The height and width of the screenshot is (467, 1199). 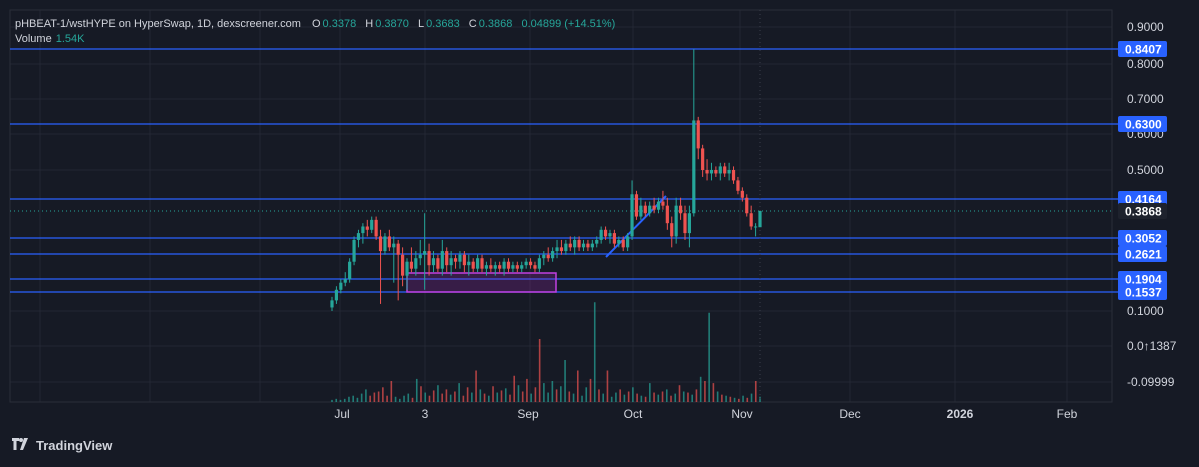 What do you see at coordinates (741, 414) in the screenshot?
I see `time-tick-label: Nov` at bounding box center [741, 414].